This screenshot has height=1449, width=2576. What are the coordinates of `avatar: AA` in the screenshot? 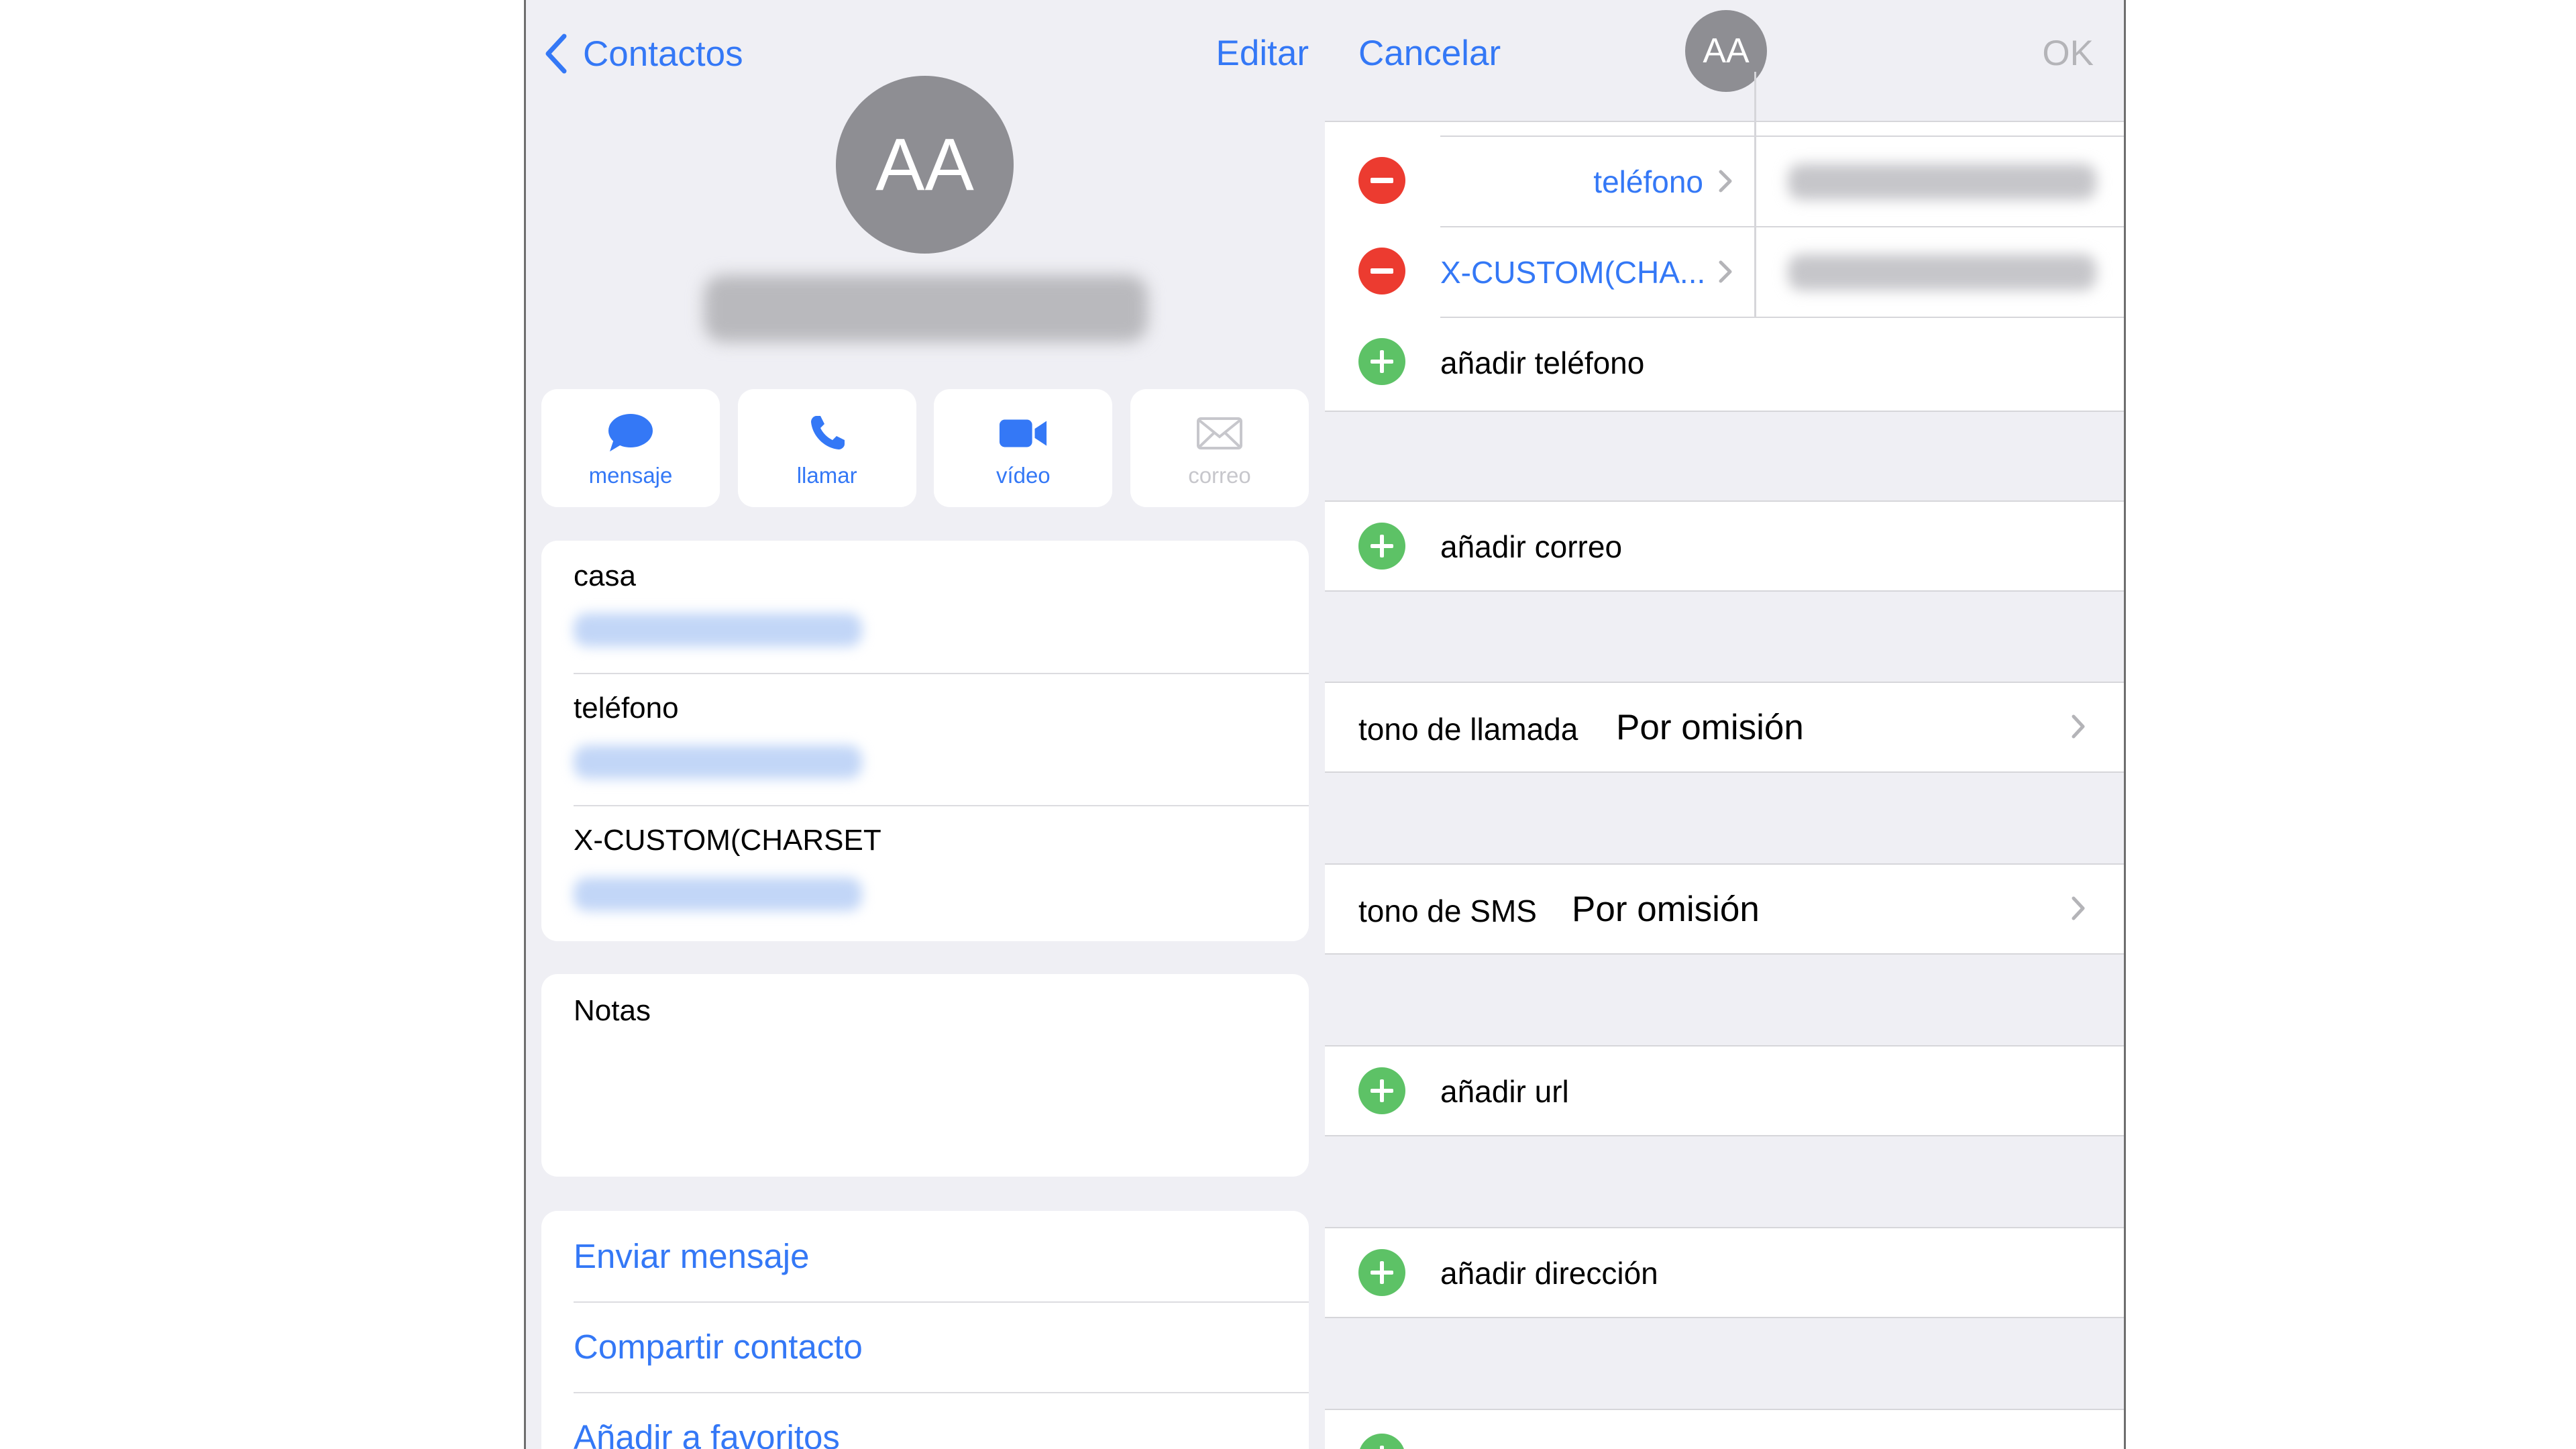 It's located at (925, 165).